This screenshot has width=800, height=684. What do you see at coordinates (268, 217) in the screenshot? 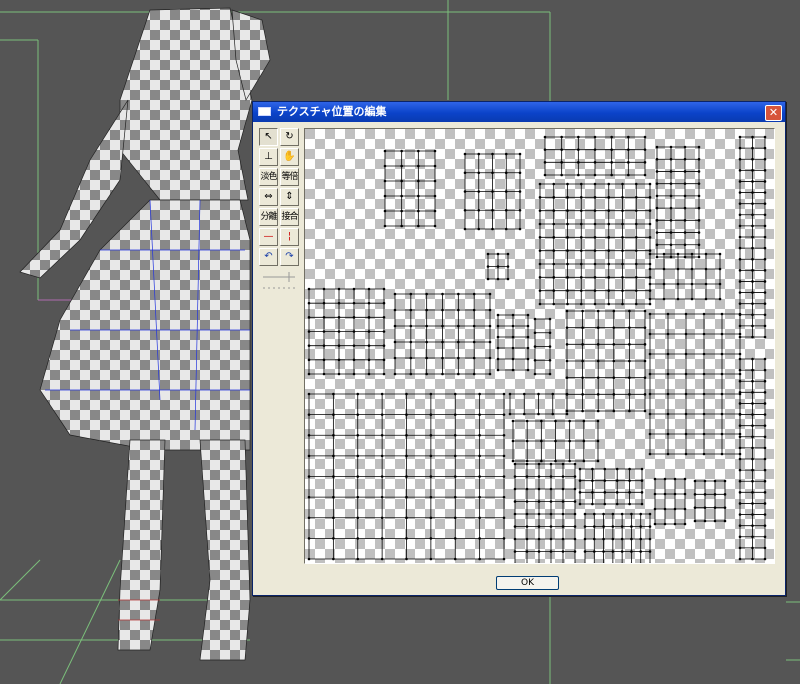
I see `separate-button: 分離` at bounding box center [268, 217].